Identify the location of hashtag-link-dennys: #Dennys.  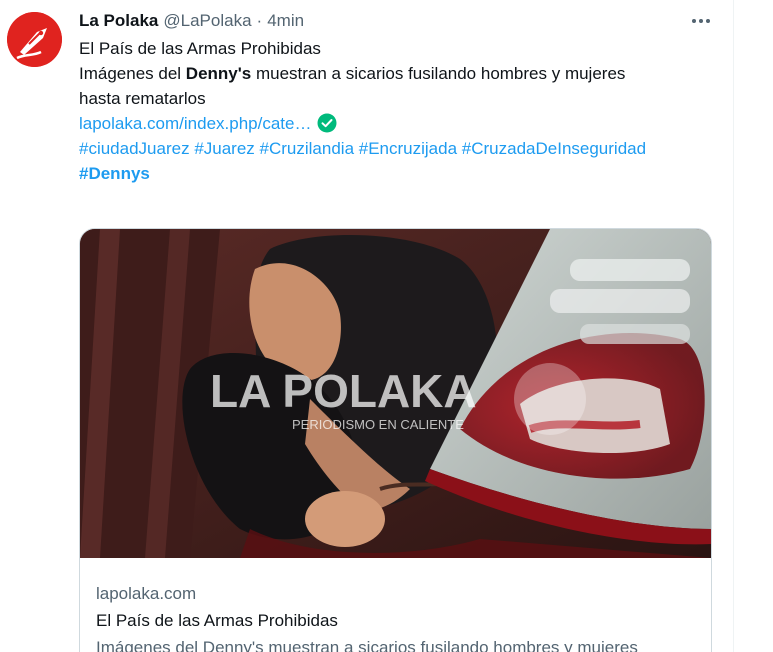
(114, 173).